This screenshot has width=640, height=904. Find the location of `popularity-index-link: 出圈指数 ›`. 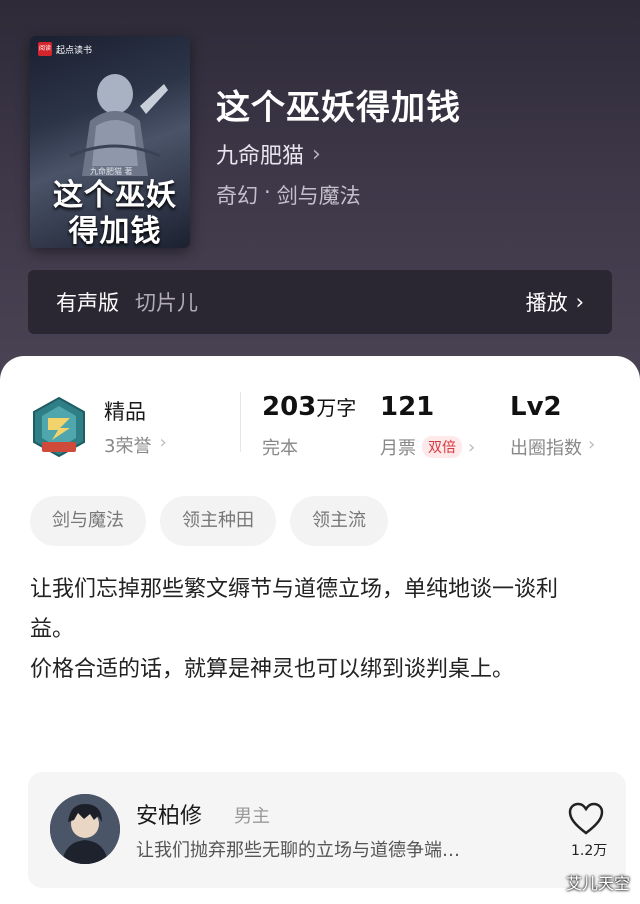

popularity-index-link: 出圈指数 › is located at coordinates (552, 447).